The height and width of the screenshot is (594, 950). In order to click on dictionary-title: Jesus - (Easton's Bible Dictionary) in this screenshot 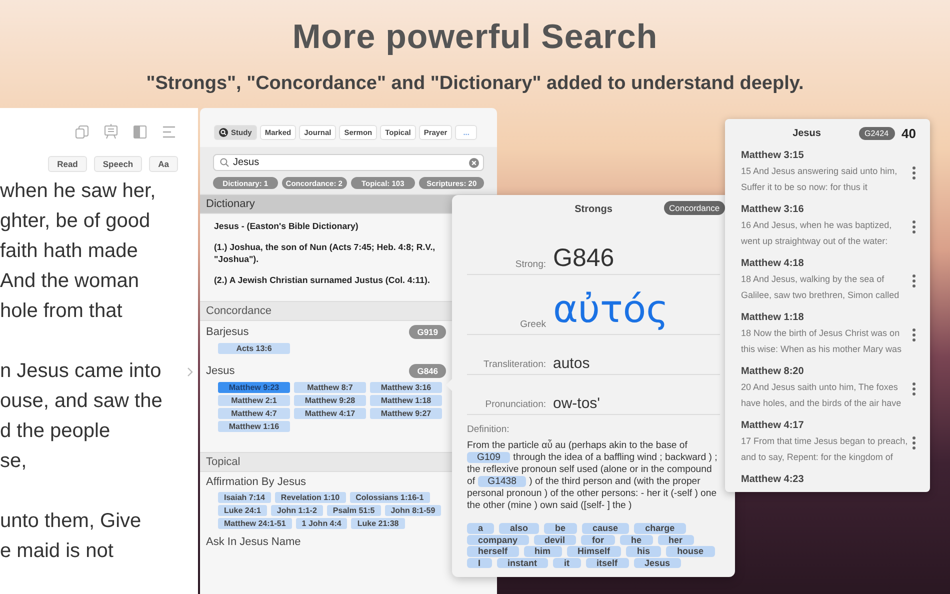, I will do `click(287, 226)`.